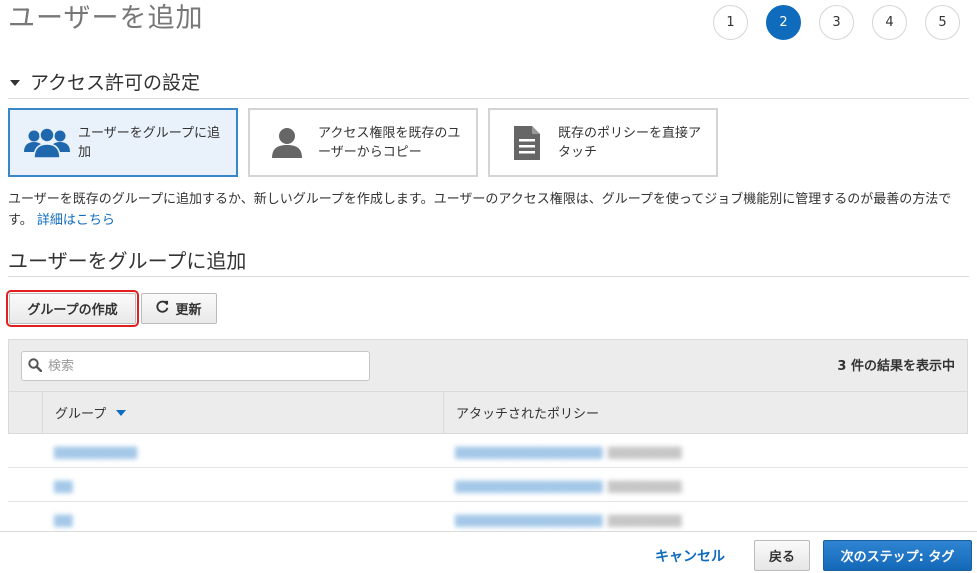  I want to click on table-toolbar: 3 件の結果を表示中, so click(488, 365).